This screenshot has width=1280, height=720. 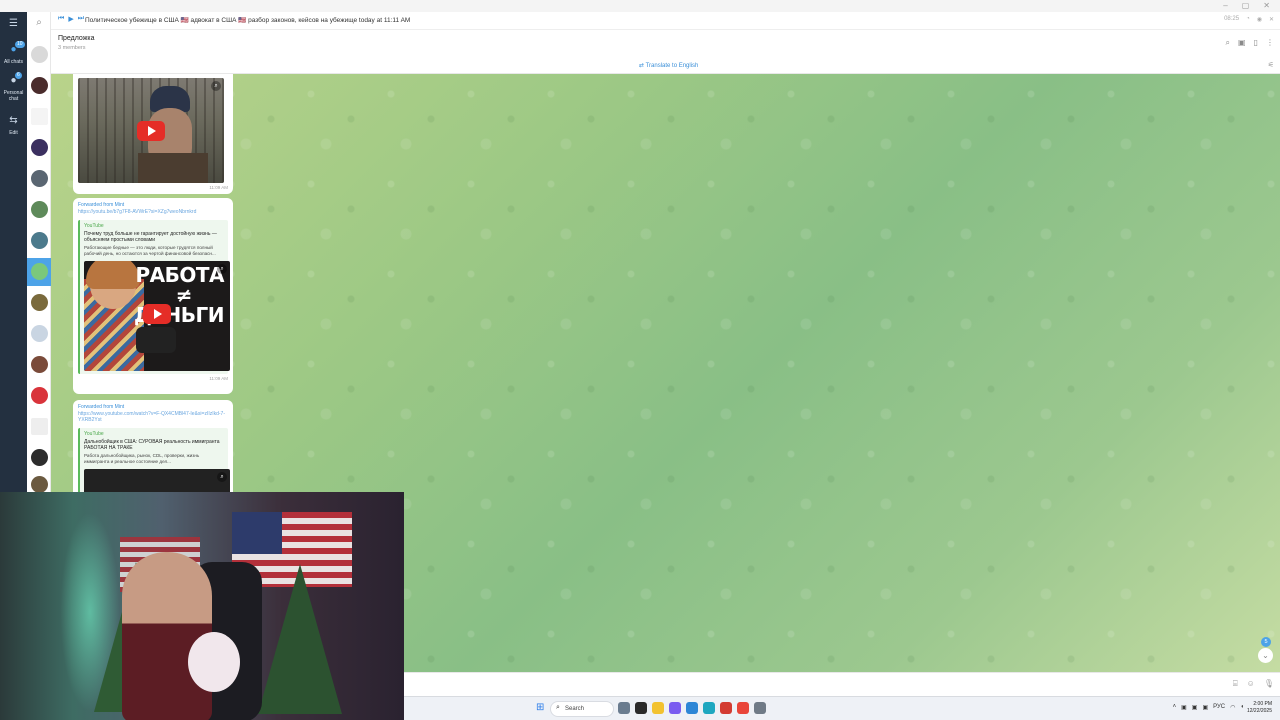 I want to click on emoji-icon: ☺, so click(x=1251, y=684).